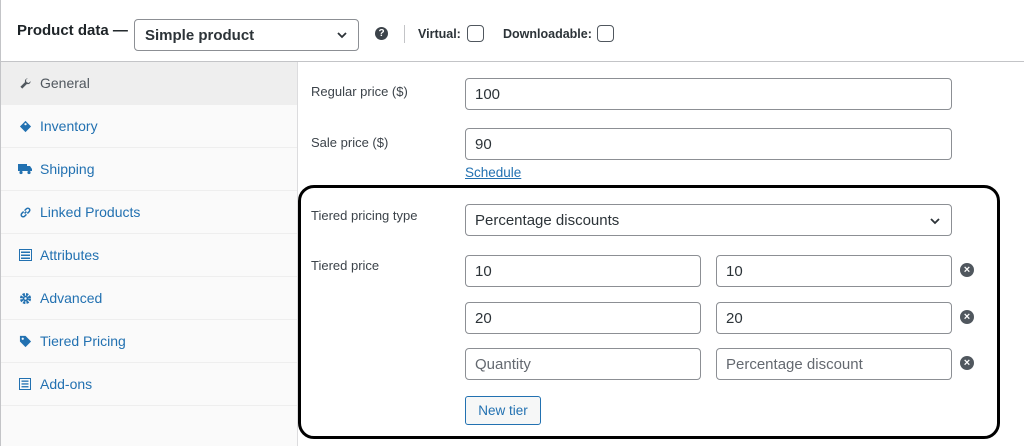  Describe the element at coordinates (66, 384) in the screenshot. I see `tab-label: Add-ons` at that location.